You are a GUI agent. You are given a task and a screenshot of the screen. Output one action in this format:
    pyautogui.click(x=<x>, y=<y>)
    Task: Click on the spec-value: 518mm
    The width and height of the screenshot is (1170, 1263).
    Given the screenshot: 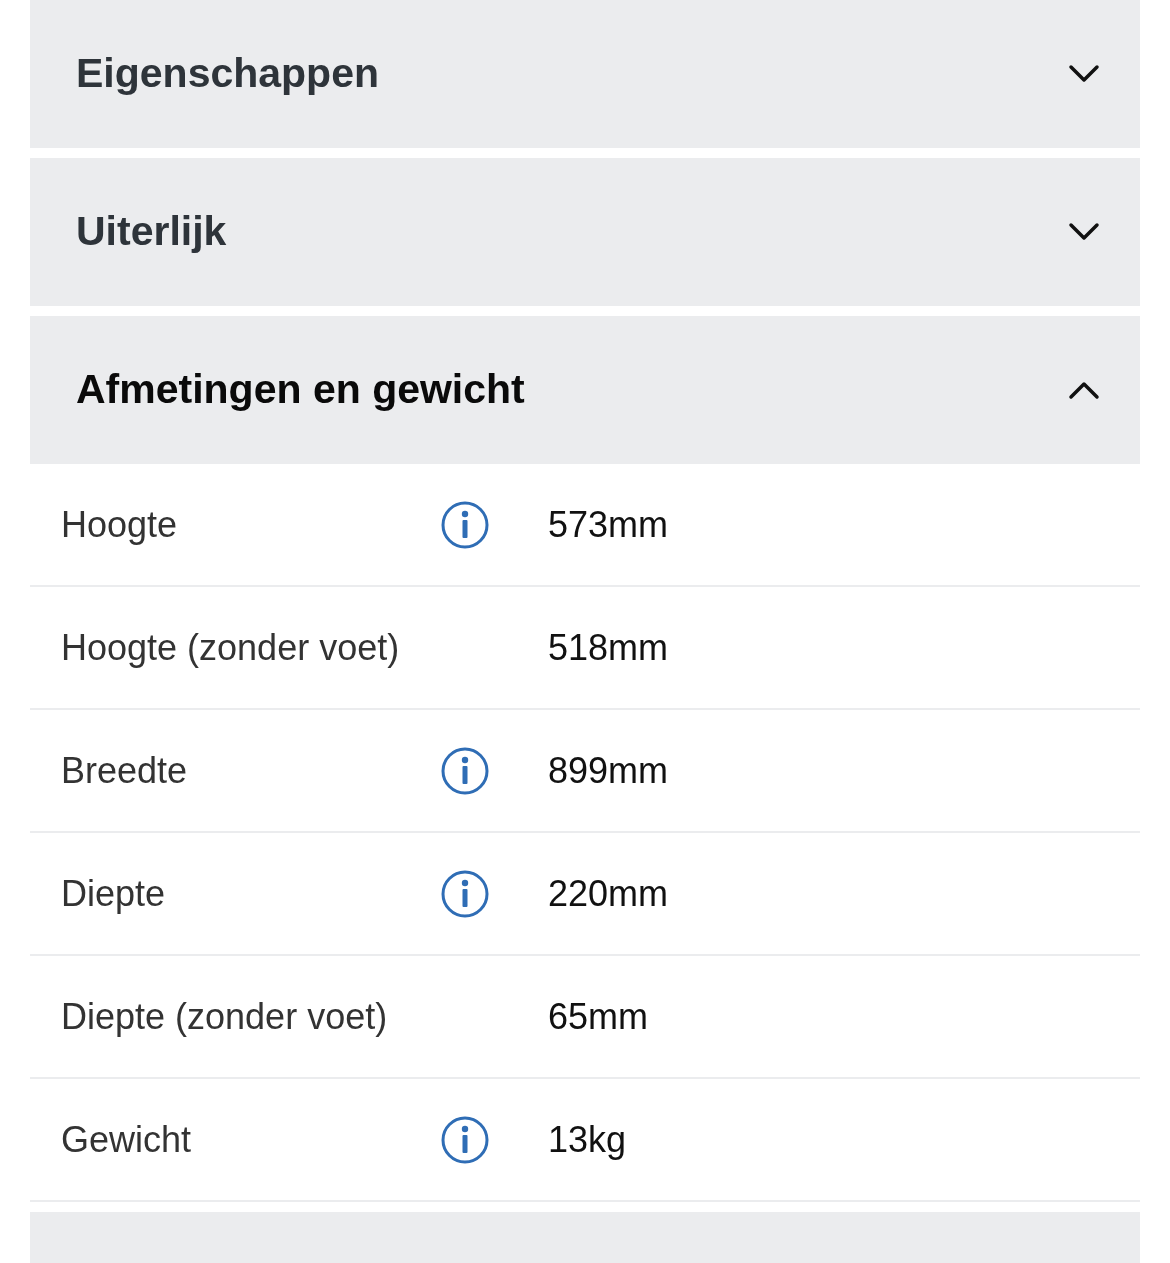 What is the action you would take?
    pyautogui.click(x=608, y=647)
    